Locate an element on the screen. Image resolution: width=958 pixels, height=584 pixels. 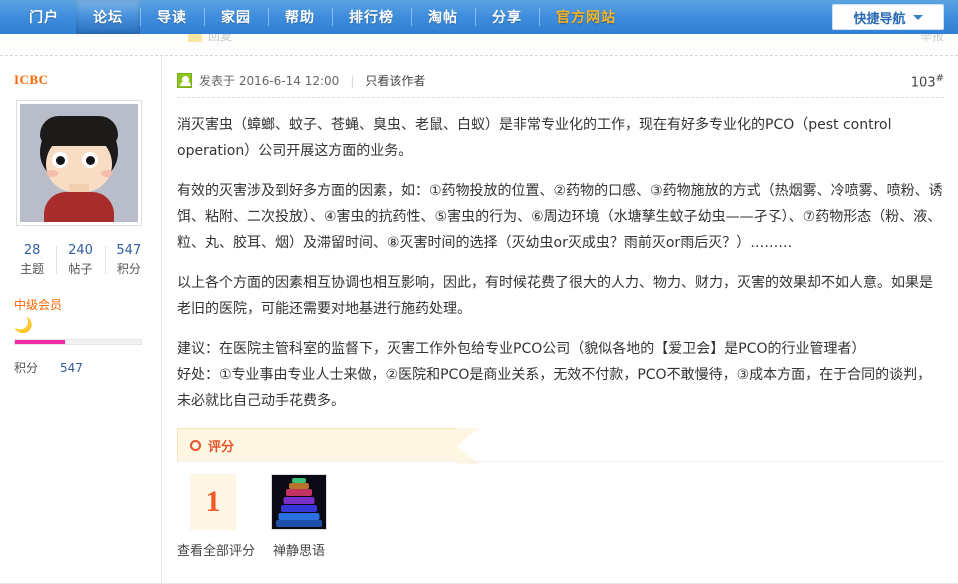
avatar is located at coordinates (79, 163).